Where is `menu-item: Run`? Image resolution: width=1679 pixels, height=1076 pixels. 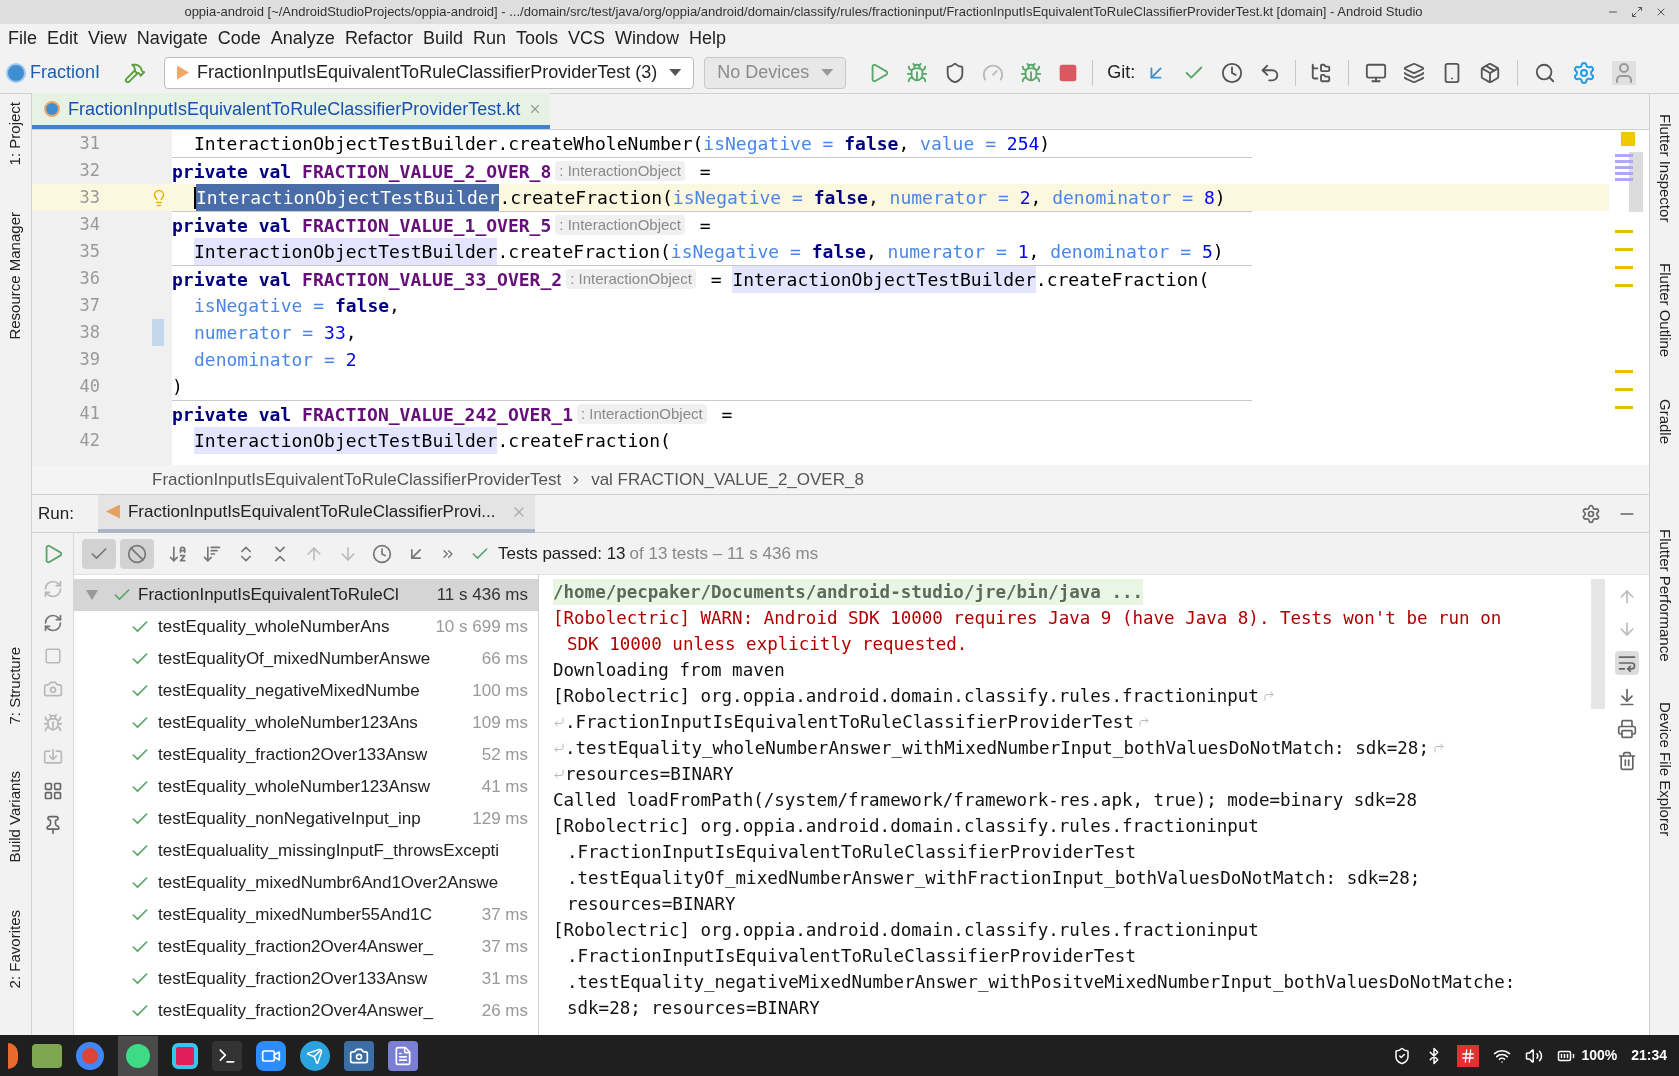
menu-item: Run is located at coordinates (489, 38).